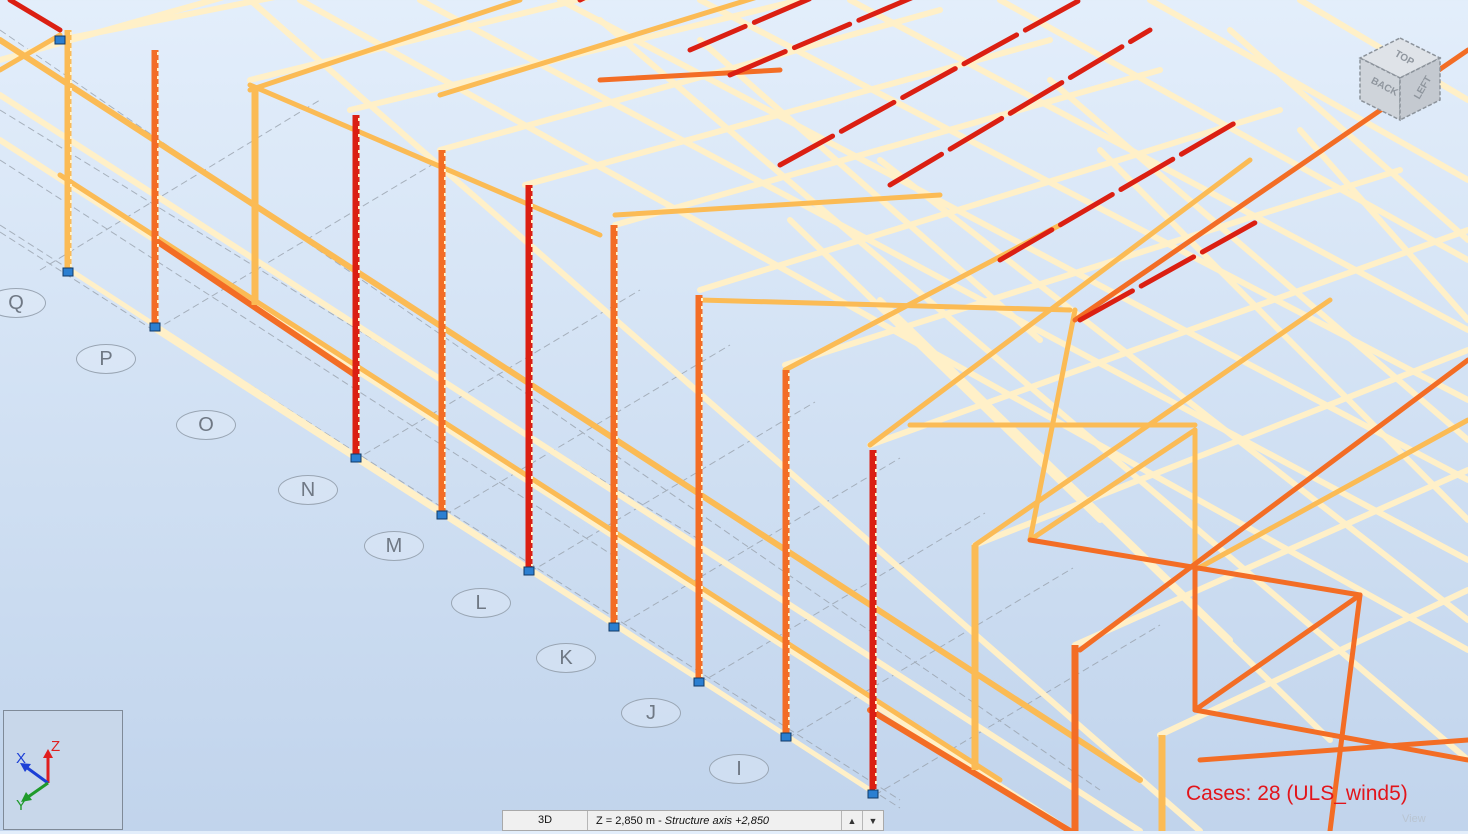 Image resolution: width=1468 pixels, height=834 pixels. What do you see at coordinates (21, 805) in the screenshot?
I see `y-axis-label: Y` at bounding box center [21, 805].